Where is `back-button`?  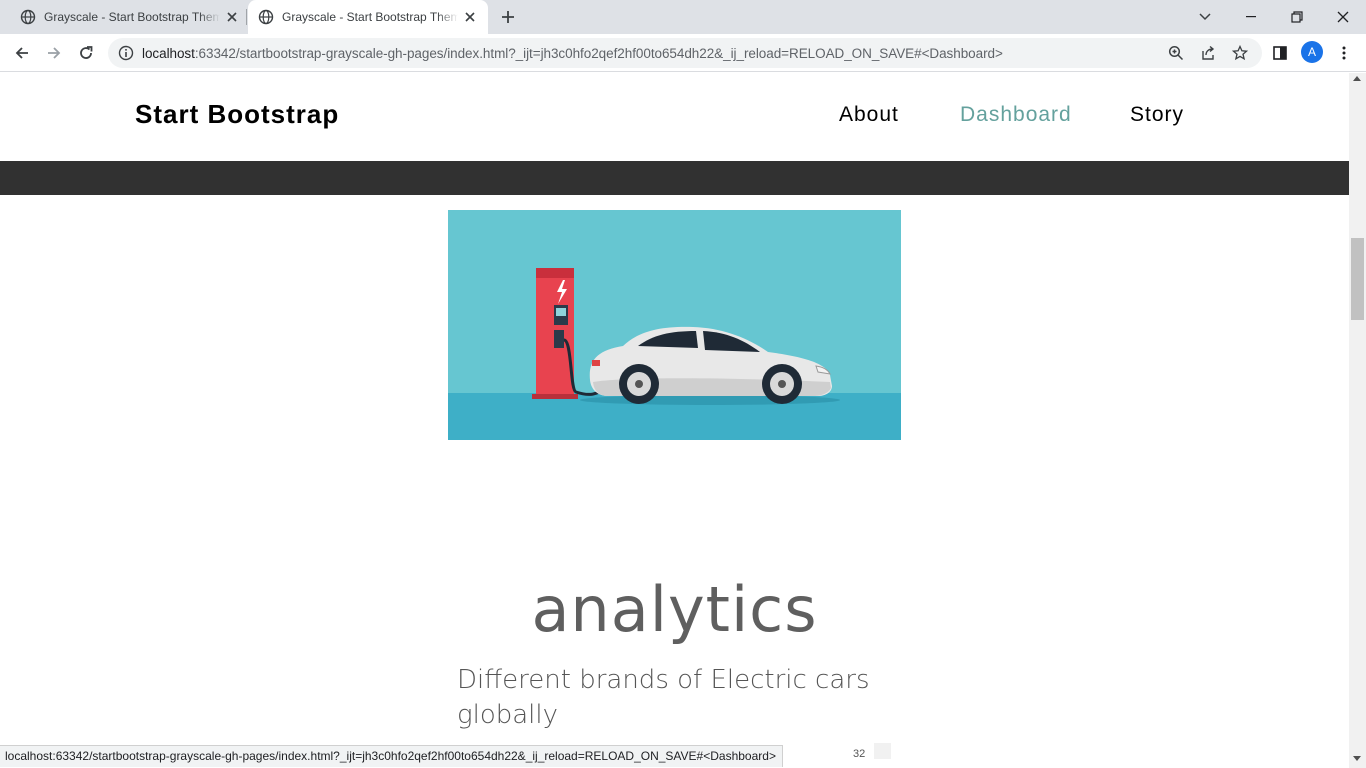 back-button is located at coordinates (22, 53).